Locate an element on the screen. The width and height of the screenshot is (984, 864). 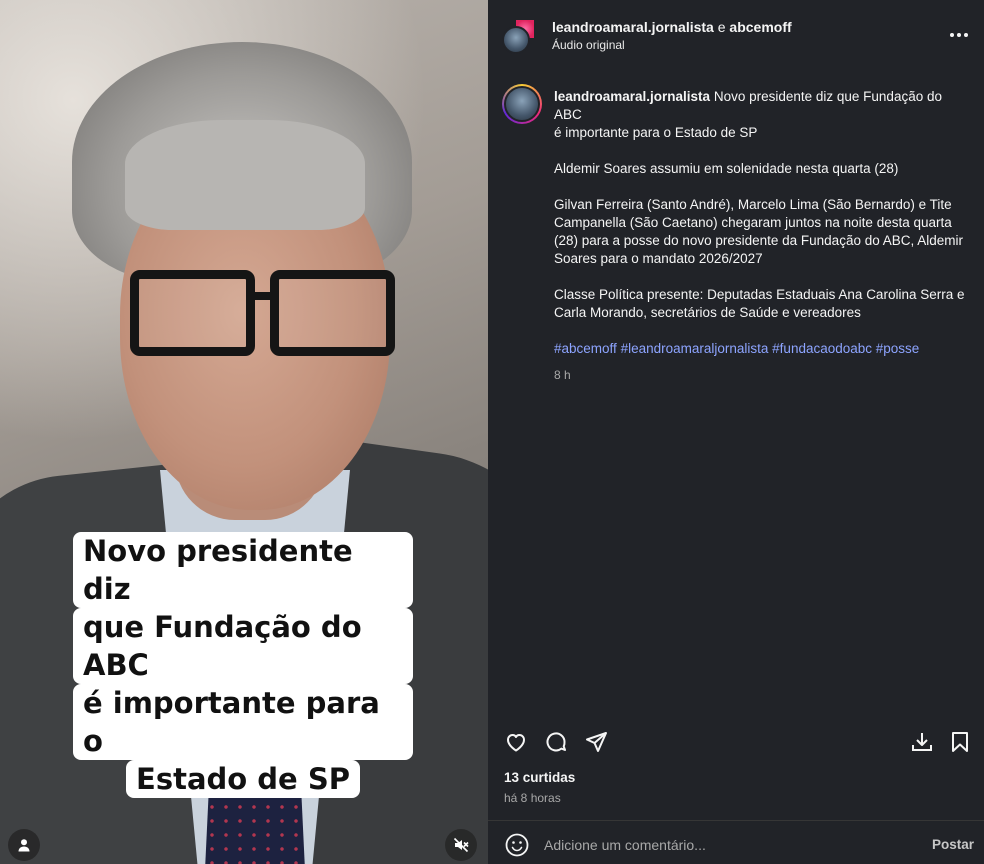
emoji-icon is located at coordinates (517, 845).